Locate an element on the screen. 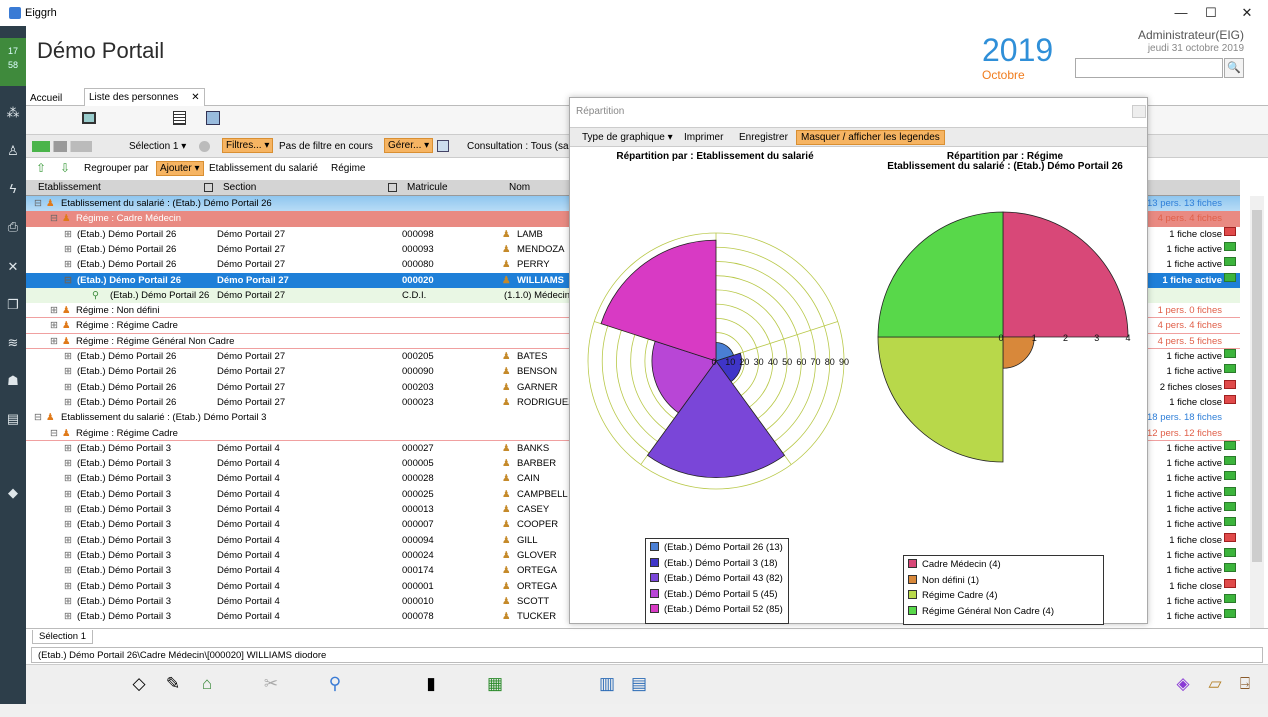 This screenshot has height=717, width=1268. clear-icon is located at coordinates (204, 146).